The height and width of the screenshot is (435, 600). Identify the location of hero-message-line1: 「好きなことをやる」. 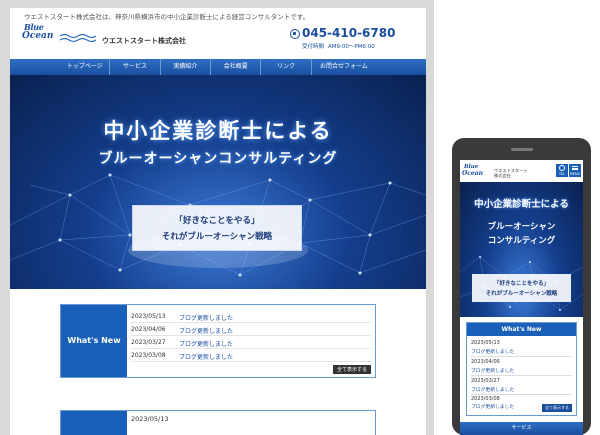
(217, 221).